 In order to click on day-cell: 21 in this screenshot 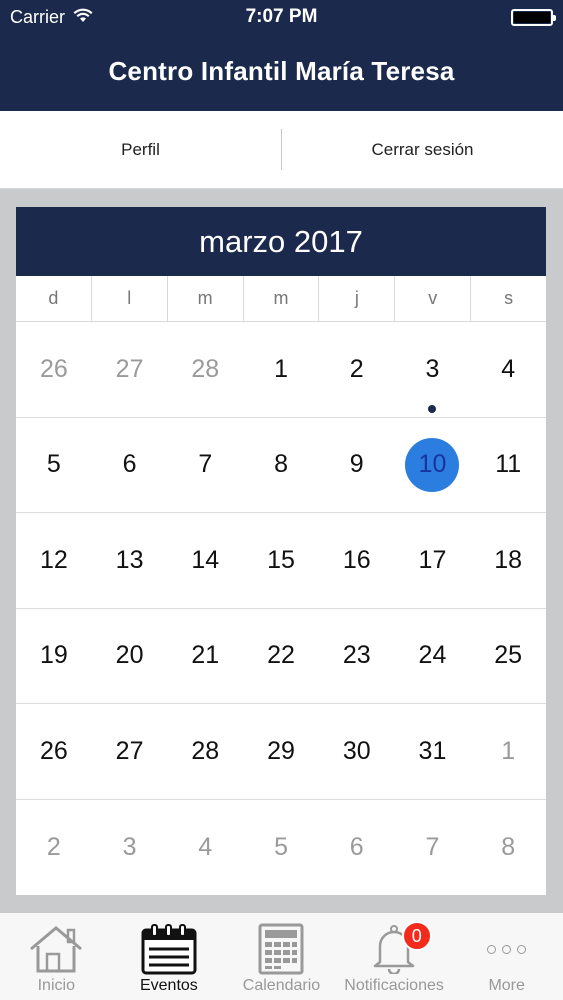, I will do `click(205, 656)`.